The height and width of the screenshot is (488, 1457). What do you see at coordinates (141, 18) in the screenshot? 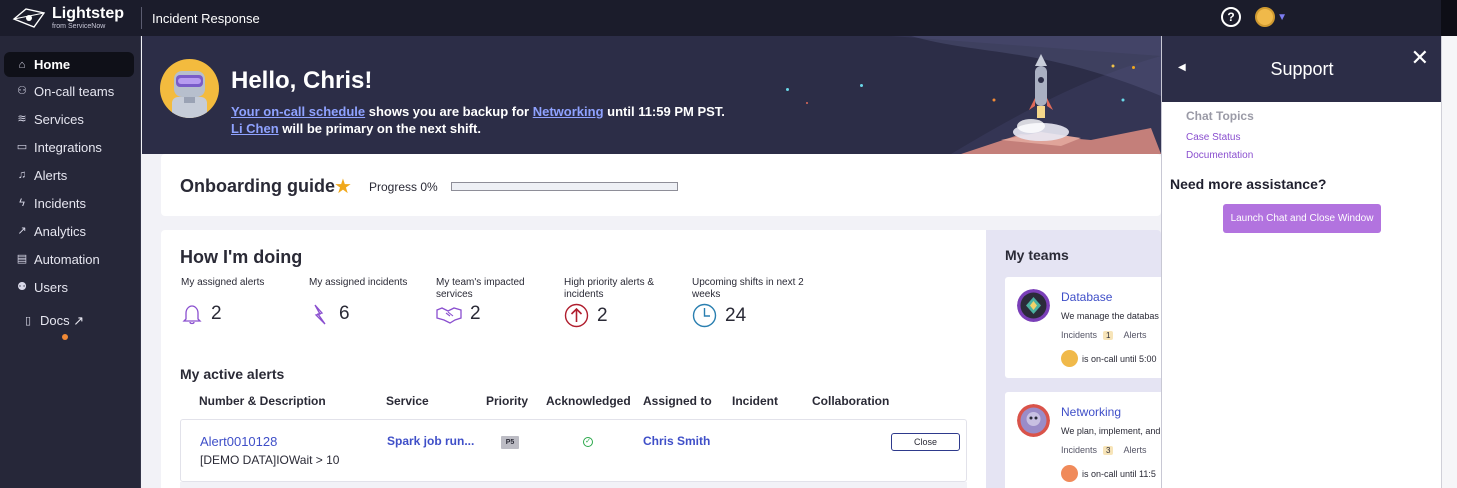
I see `topbar-divider` at bounding box center [141, 18].